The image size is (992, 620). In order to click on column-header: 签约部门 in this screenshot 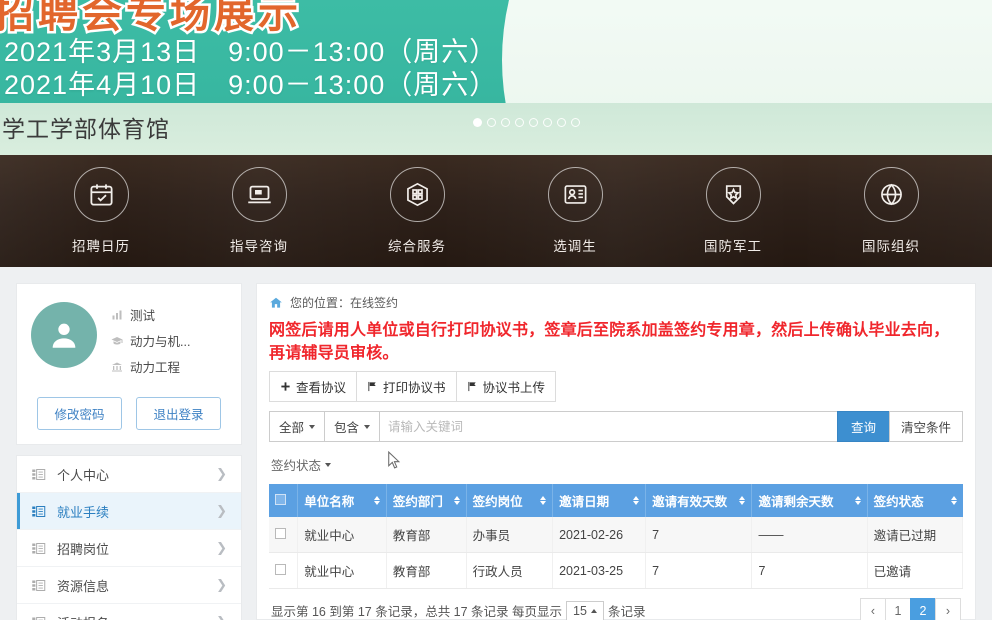, I will do `click(426, 500)`.